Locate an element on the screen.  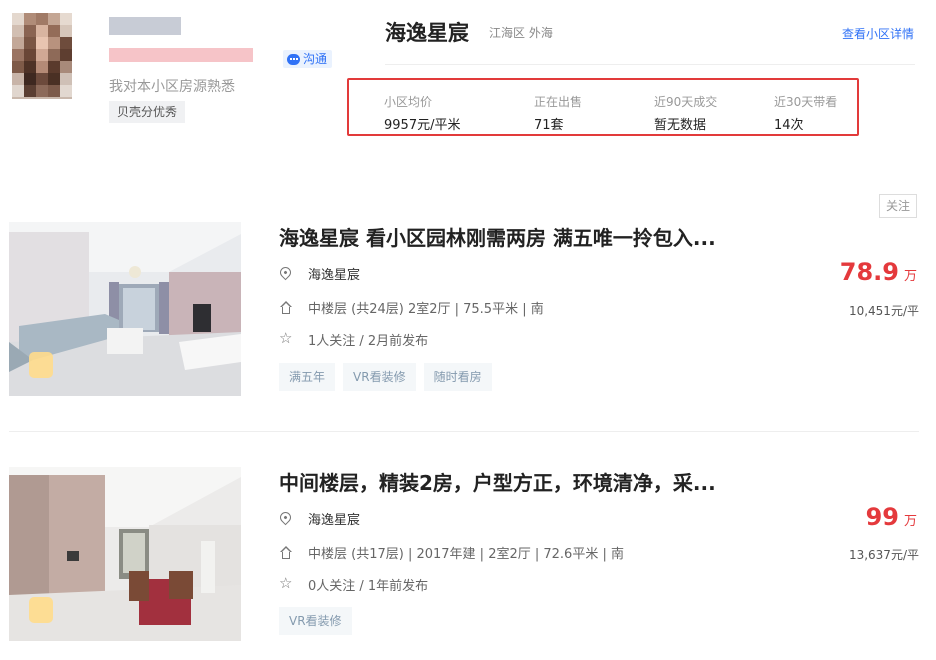
listing-unit-price: 10,451元/平 is located at coordinates (883, 311).